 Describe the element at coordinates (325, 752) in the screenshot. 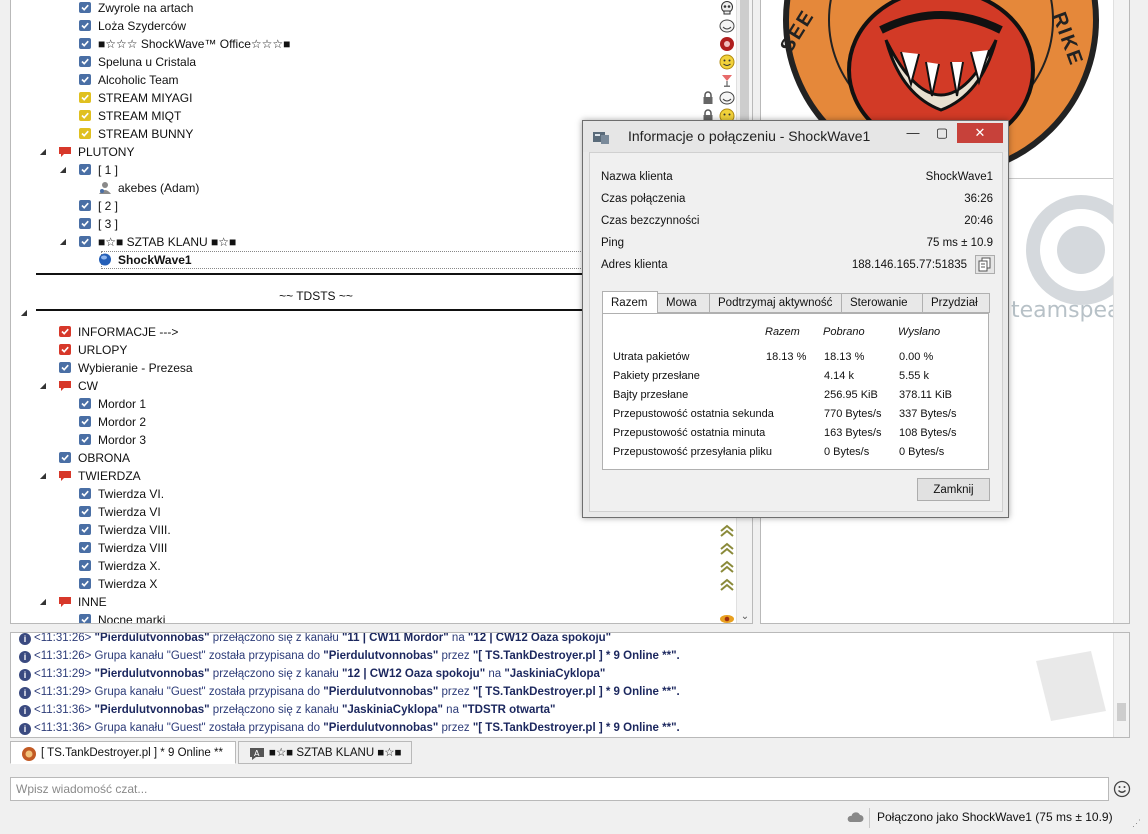

I see `tab-channel-chat: A ■☆■ SZTAB KLANU ■☆■` at that location.